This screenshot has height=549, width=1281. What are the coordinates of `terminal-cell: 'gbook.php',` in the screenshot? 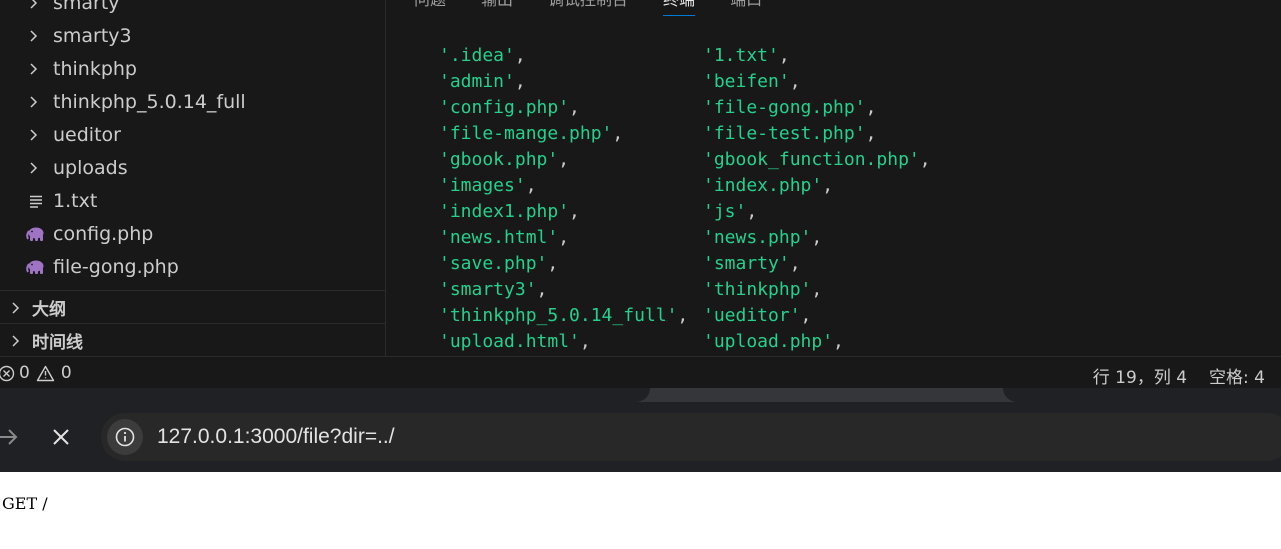 It's located at (504, 159).